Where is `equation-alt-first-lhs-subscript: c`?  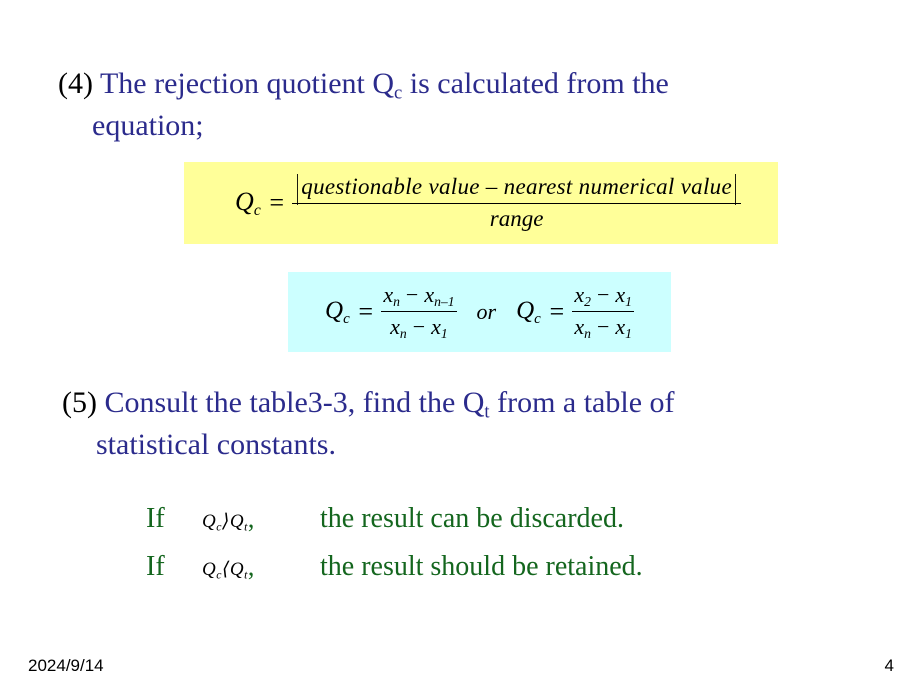 equation-alt-first-lhs-subscript: c is located at coordinates (346, 318).